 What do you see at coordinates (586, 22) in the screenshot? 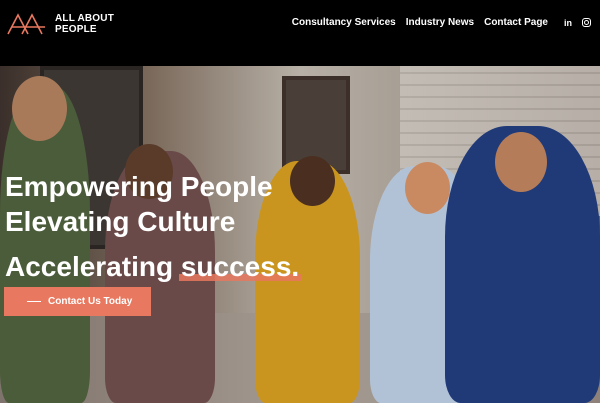
I see `instagram-icon` at bounding box center [586, 22].